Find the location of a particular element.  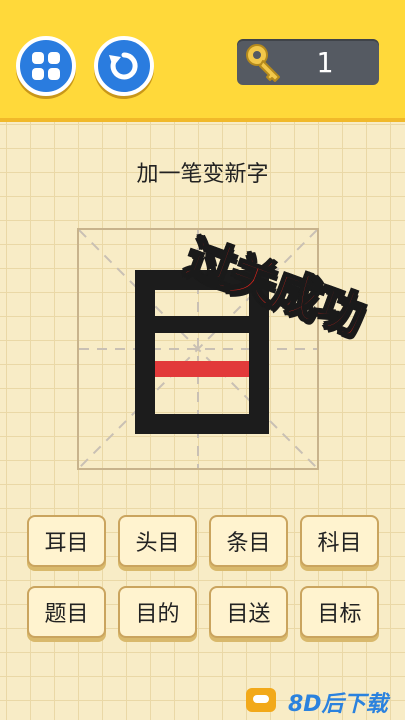

key-count: 1 is located at coordinates (324, 62).